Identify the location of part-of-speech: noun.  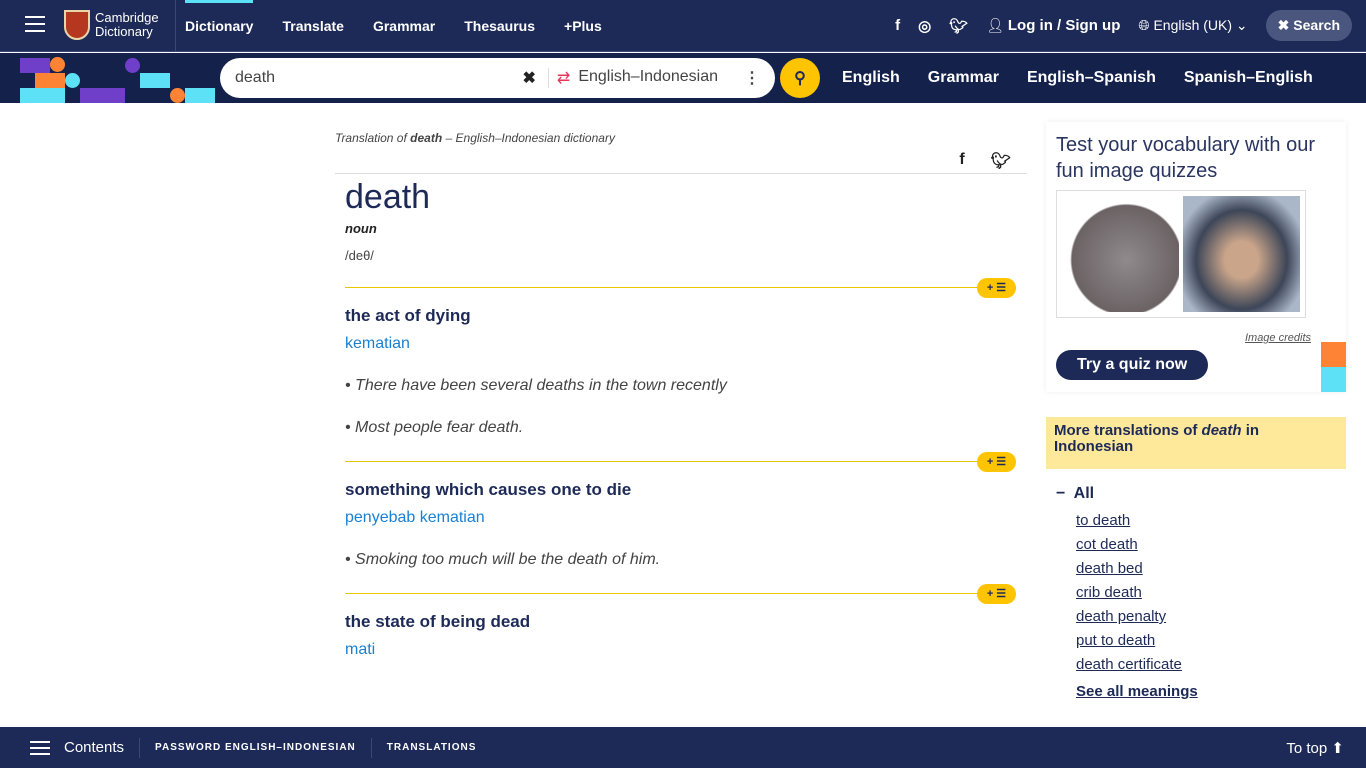
(361, 228).